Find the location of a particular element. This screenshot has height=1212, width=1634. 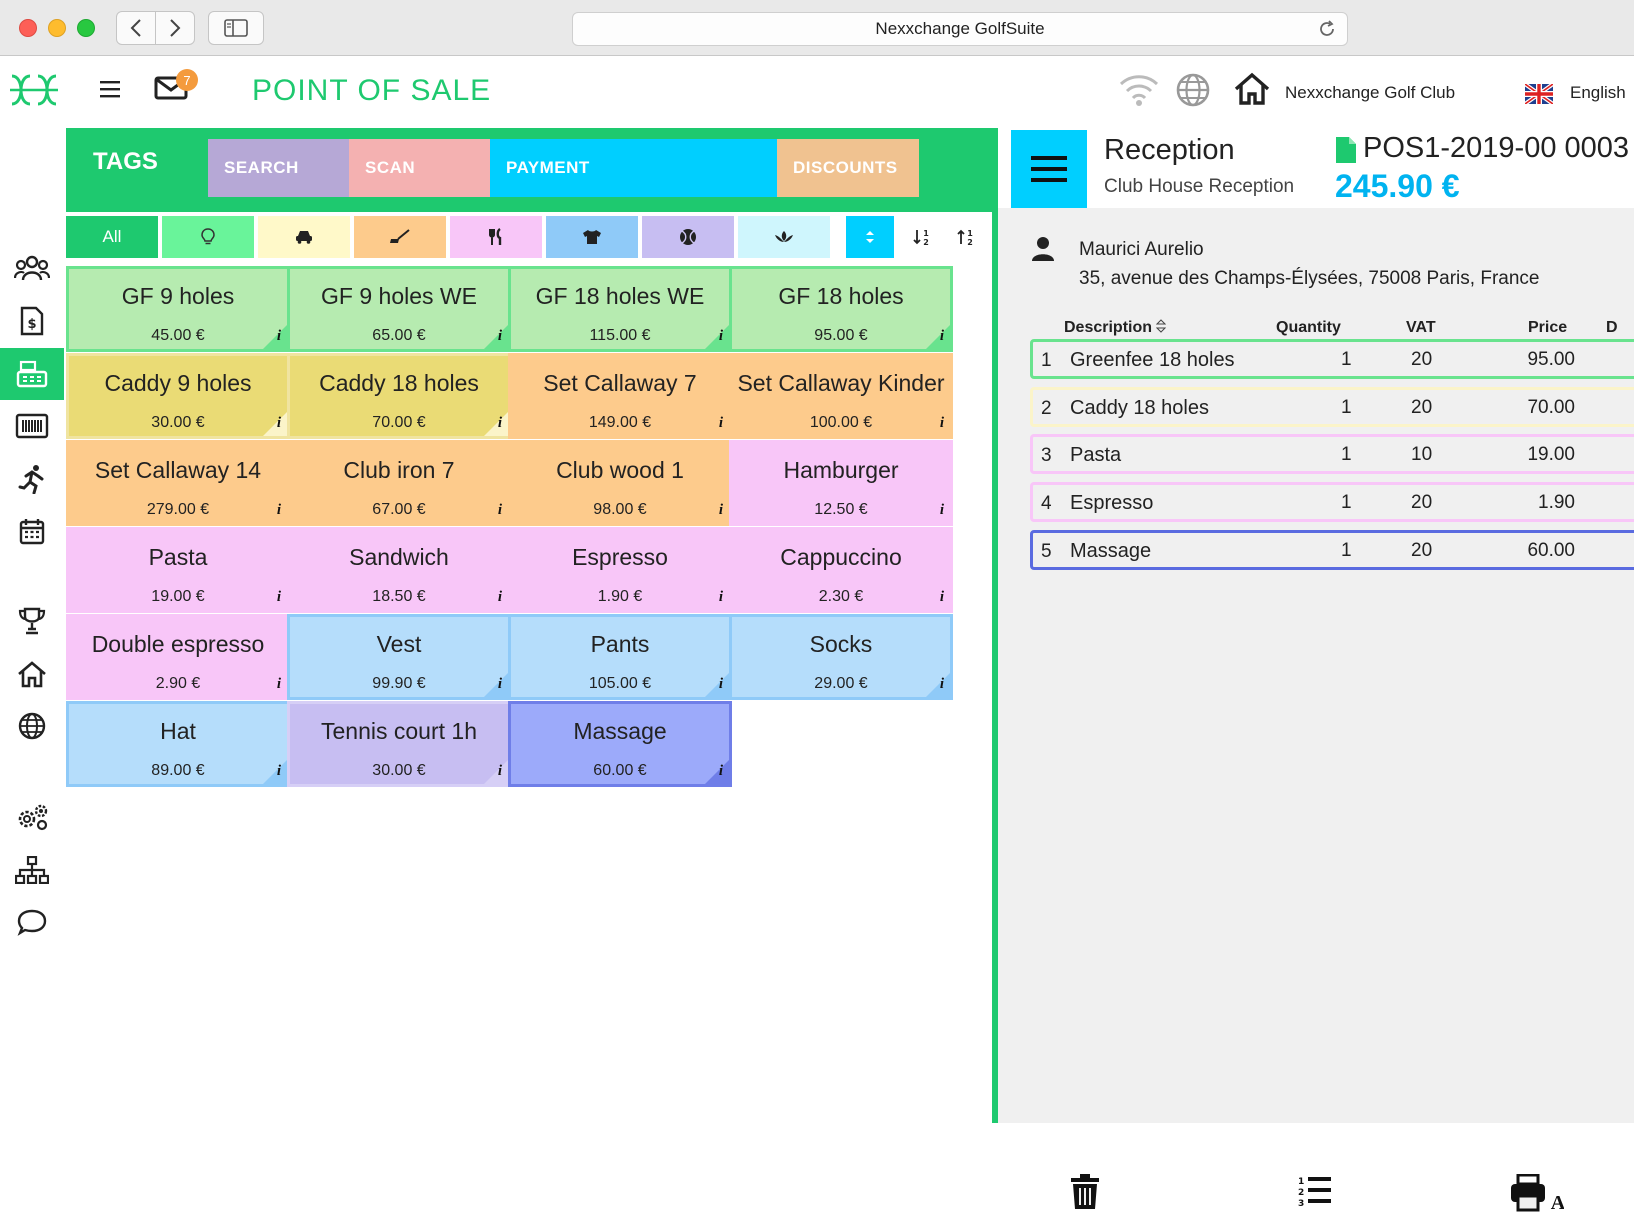

filter-tennis is located at coordinates (688, 237).